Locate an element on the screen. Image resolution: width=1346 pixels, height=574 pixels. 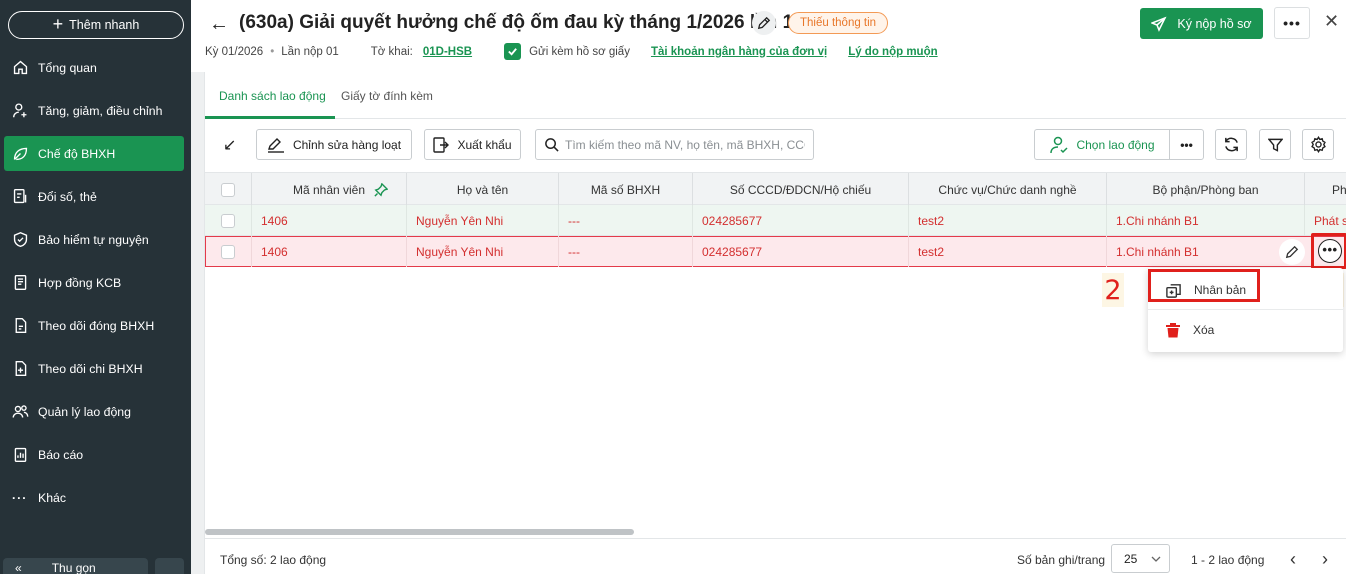
period-text: Kỳ 01/2026 is located at coordinates (234, 51).